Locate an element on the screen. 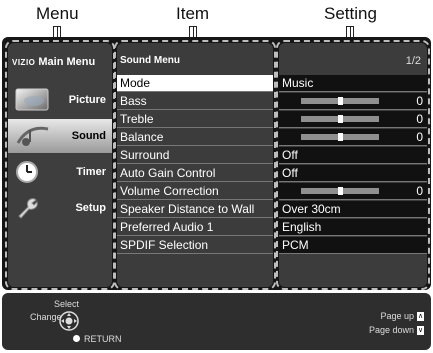 The image size is (433, 353). callout-menu-label: Menu is located at coordinates (57, 13).